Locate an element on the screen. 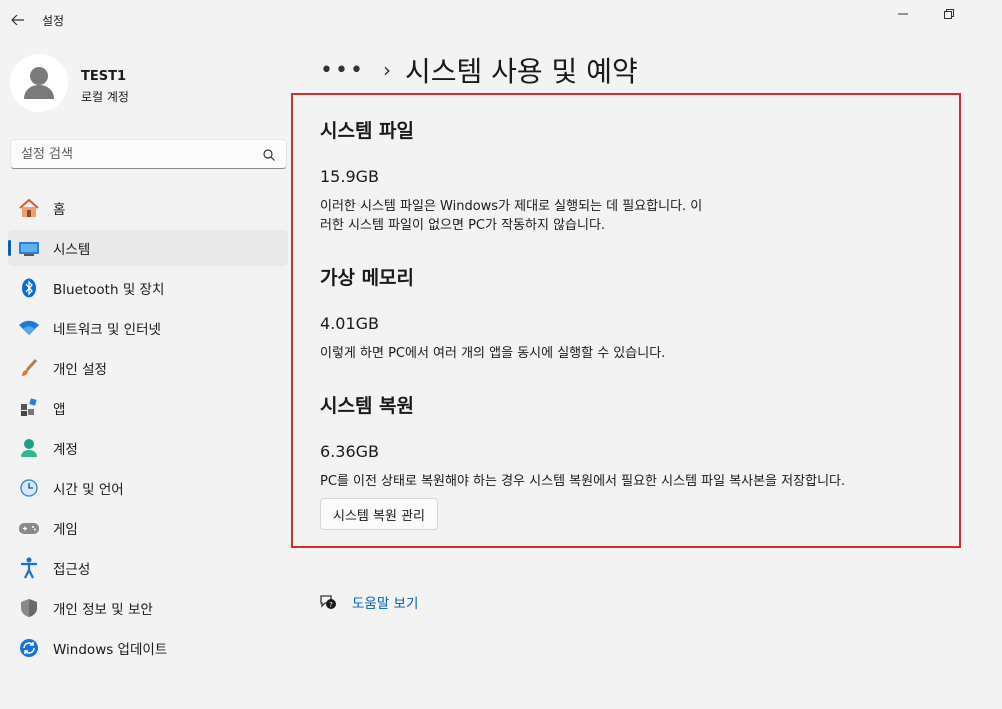  help-icon: ? is located at coordinates (328, 602).